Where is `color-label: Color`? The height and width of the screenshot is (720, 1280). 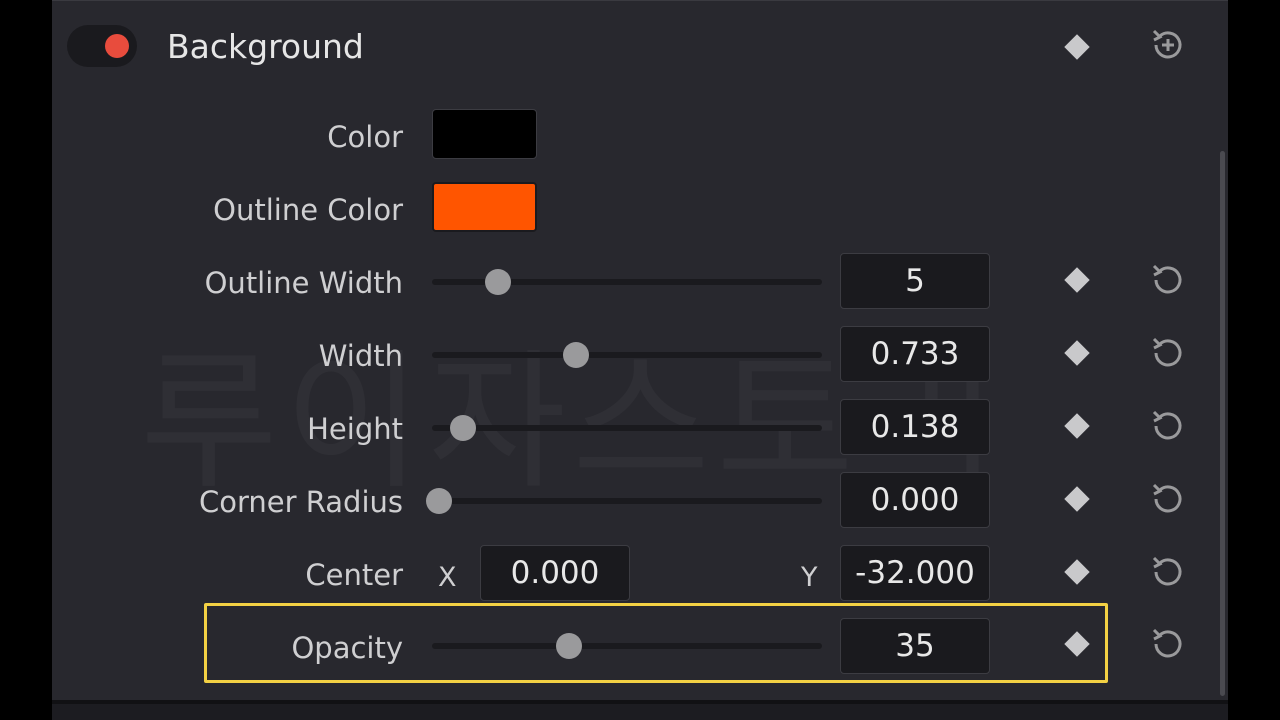
color-label: Color is located at coordinates (365, 137).